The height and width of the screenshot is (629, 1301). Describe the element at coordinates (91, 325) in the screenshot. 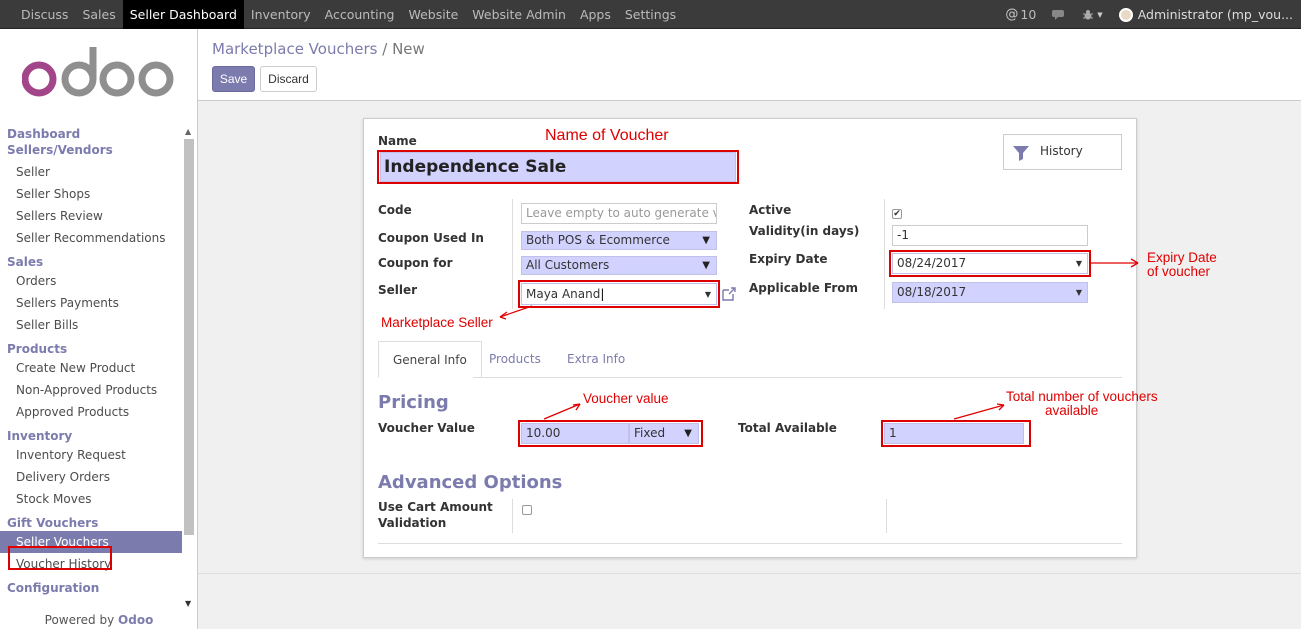

I see `sidebar-item-seller-bills: Seller Bills` at that location.